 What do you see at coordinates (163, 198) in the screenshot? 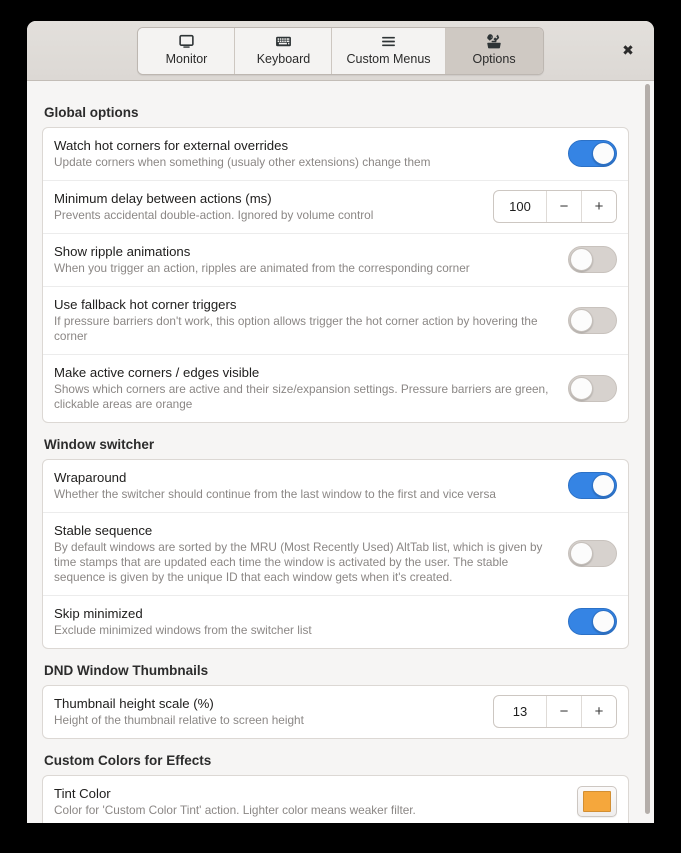
I see `row-title: Minimum delay between actions (ms)` at bounding box center [163, 198].